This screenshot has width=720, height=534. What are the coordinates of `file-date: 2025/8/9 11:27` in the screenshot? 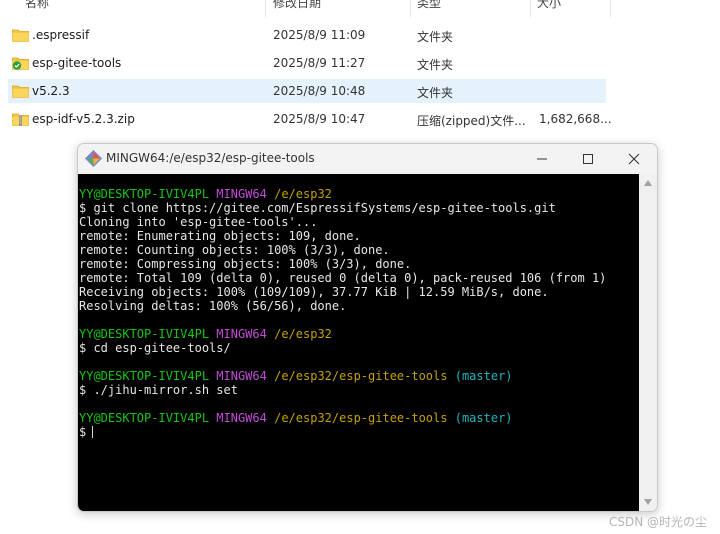 It's located at (319, 63).